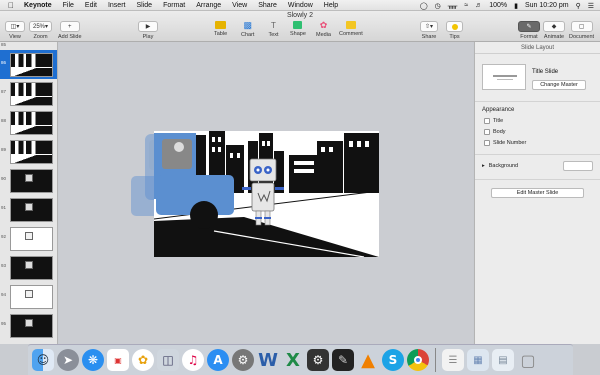 This screenshot has width=600, height=375. I want to click on current-slide, so click(266, 194).